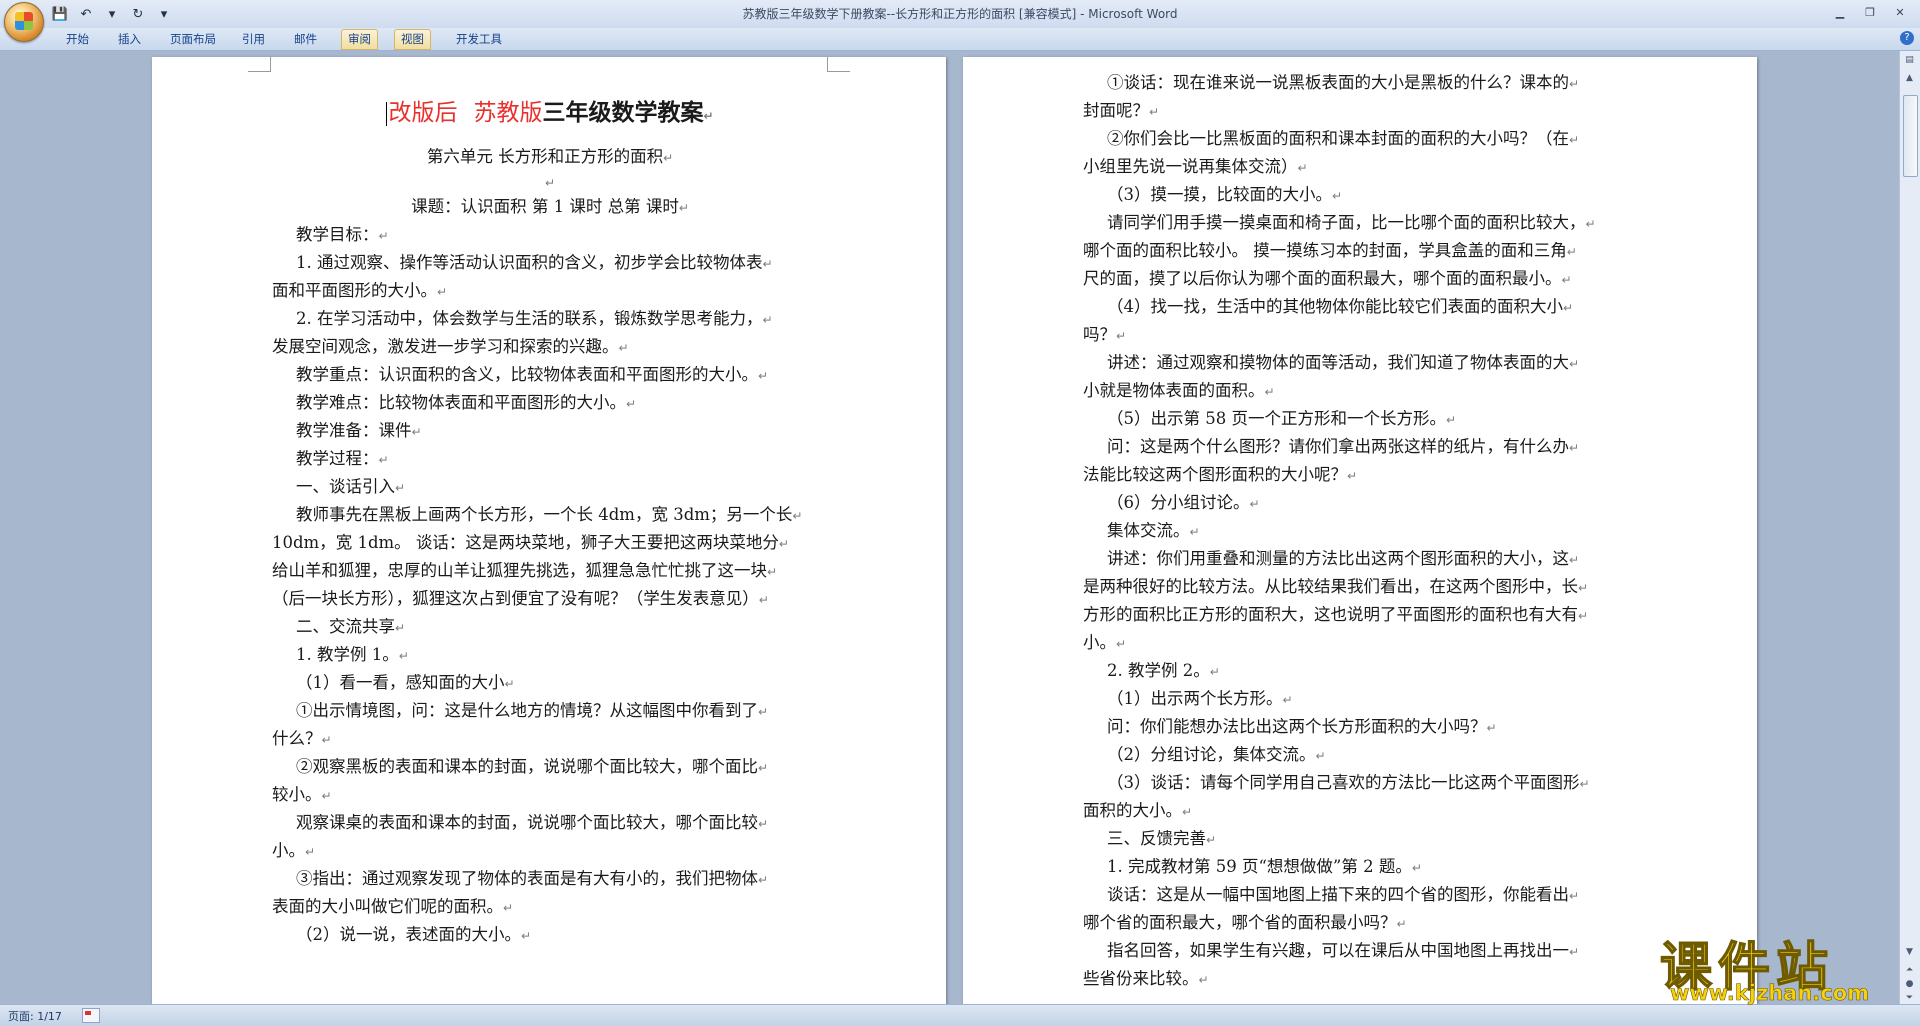  What do you see at coordinates (1195, 166) in the screenshot?
I see `paragraph-line: 小组里先说一说再集体交流）↵` at bounding box center [1195, 166].